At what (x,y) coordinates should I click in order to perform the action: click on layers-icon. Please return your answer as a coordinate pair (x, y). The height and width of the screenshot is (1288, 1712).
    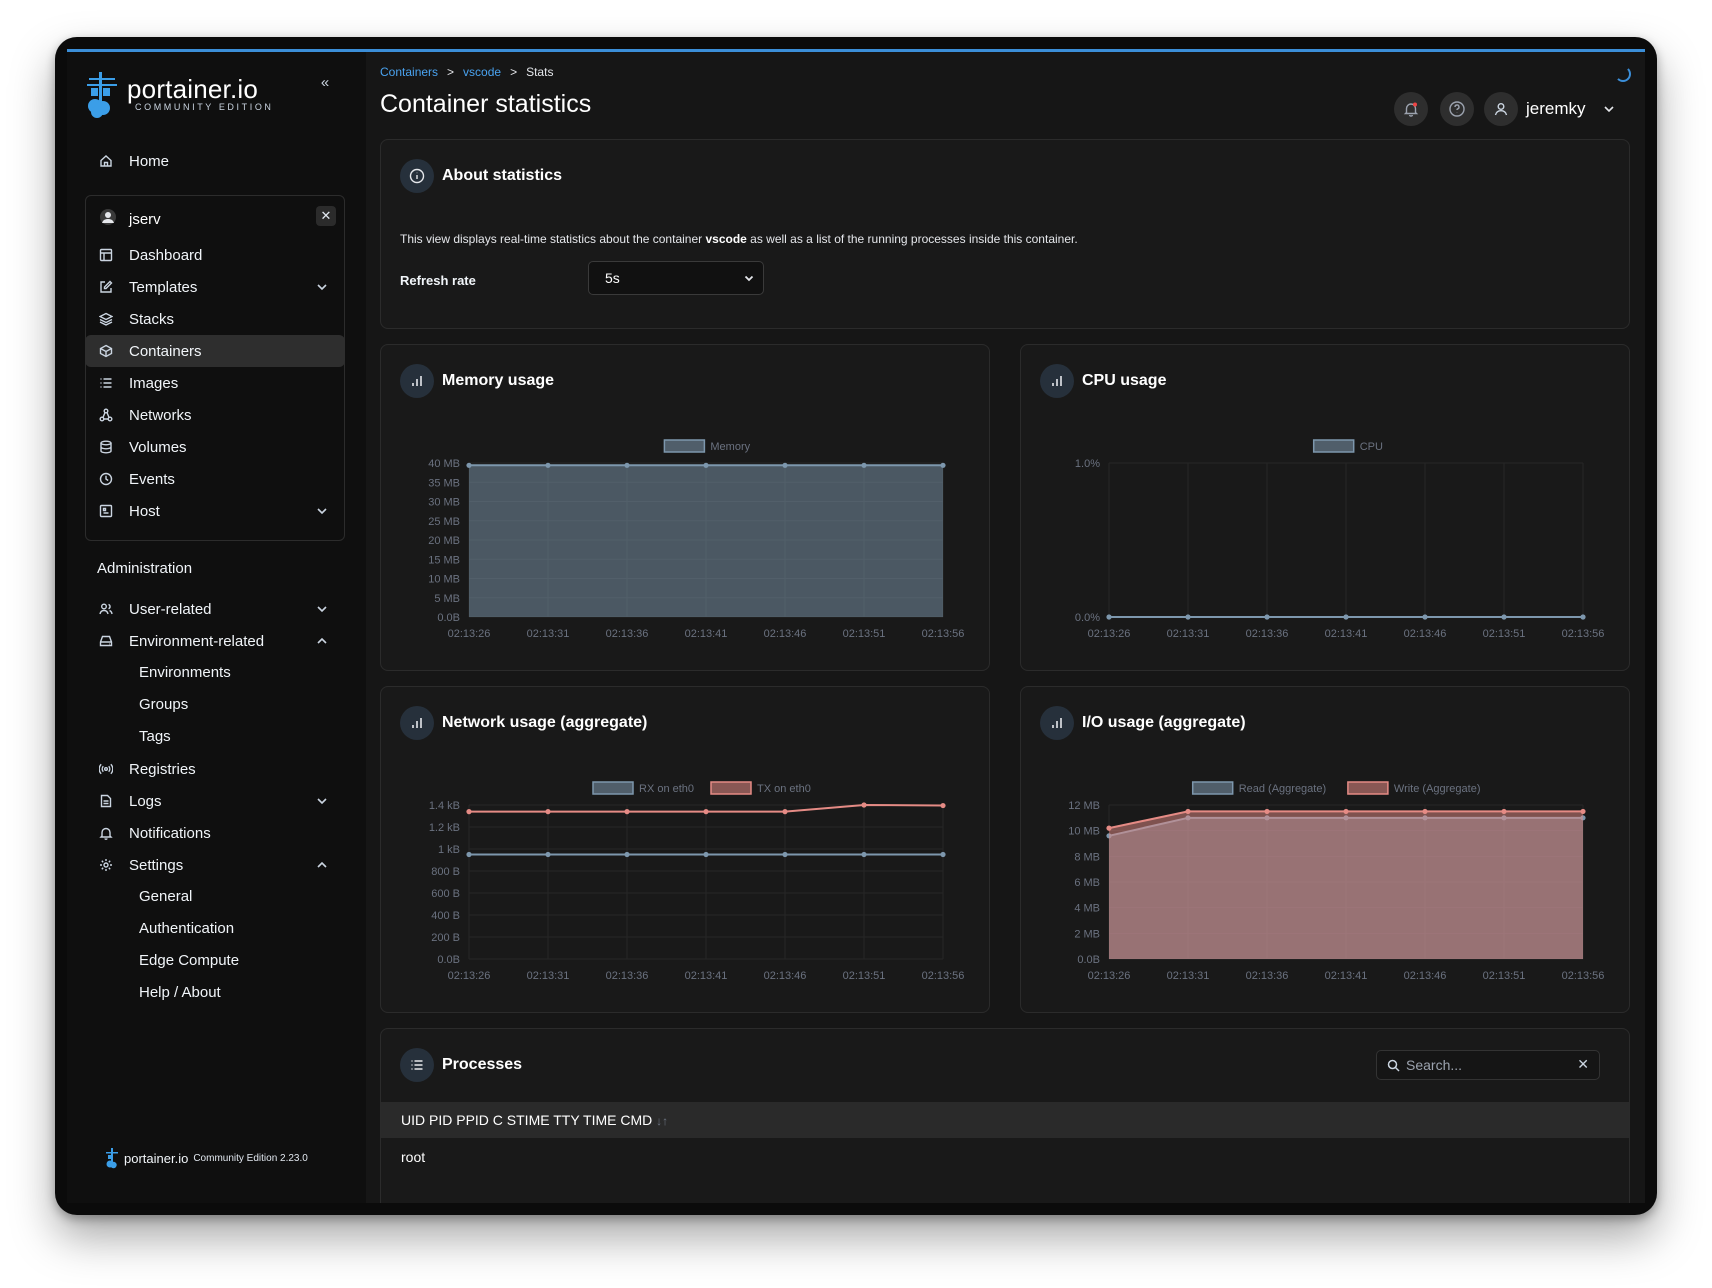
    Looking at the image, I should click on (106, 319).